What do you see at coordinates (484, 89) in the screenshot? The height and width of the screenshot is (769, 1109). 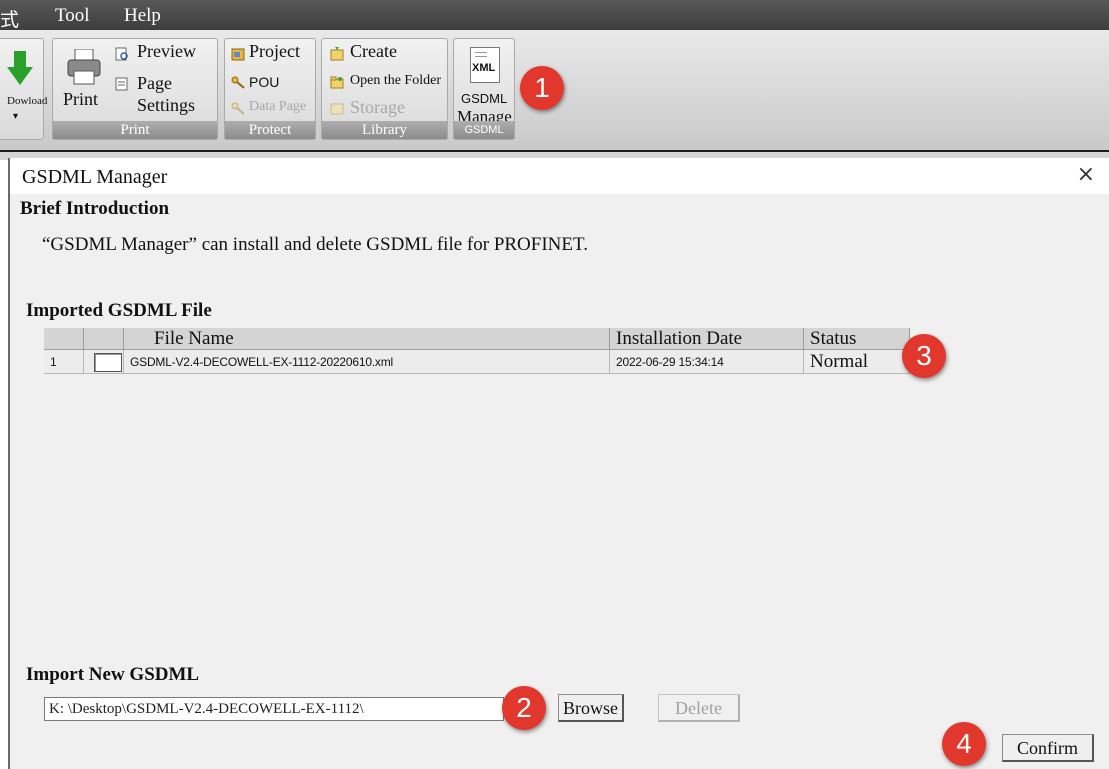 I see `gsdml-group: XML GSDML Manage GSDML` at bounding box center [484, 89].